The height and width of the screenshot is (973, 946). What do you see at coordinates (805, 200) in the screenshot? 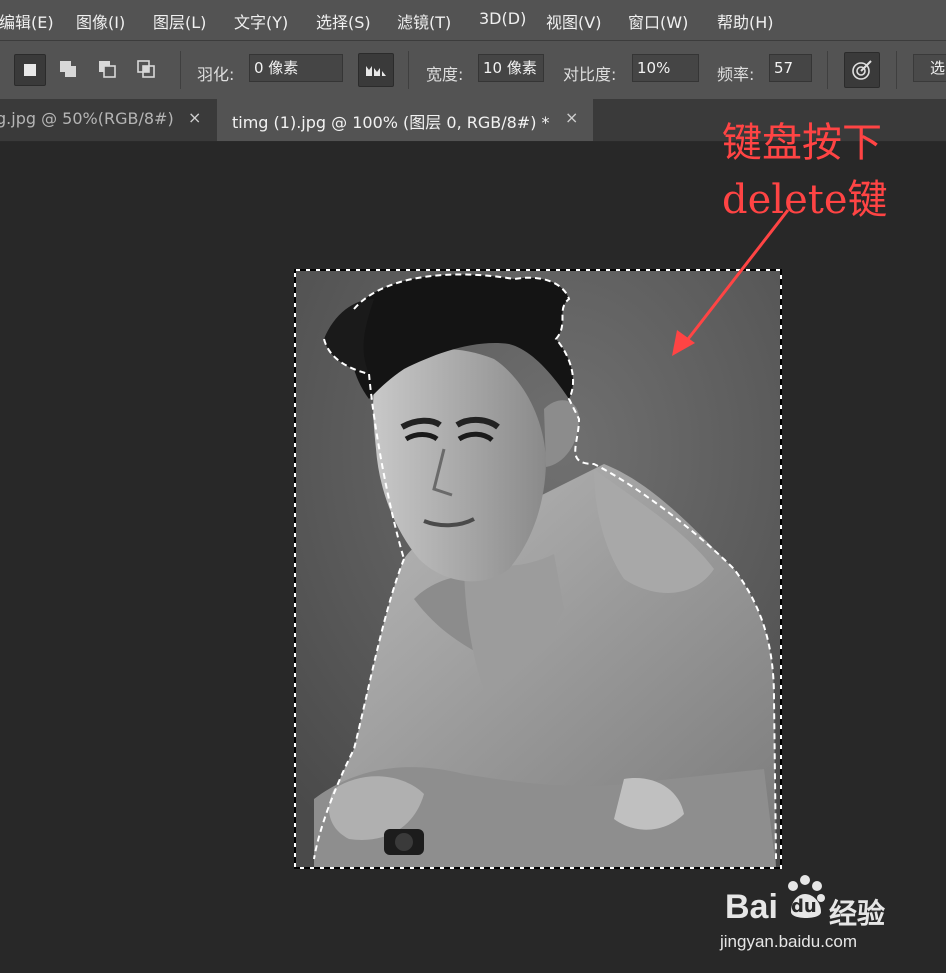
I see `annotation-line-2: delete键` at bounding box center [805, 200].